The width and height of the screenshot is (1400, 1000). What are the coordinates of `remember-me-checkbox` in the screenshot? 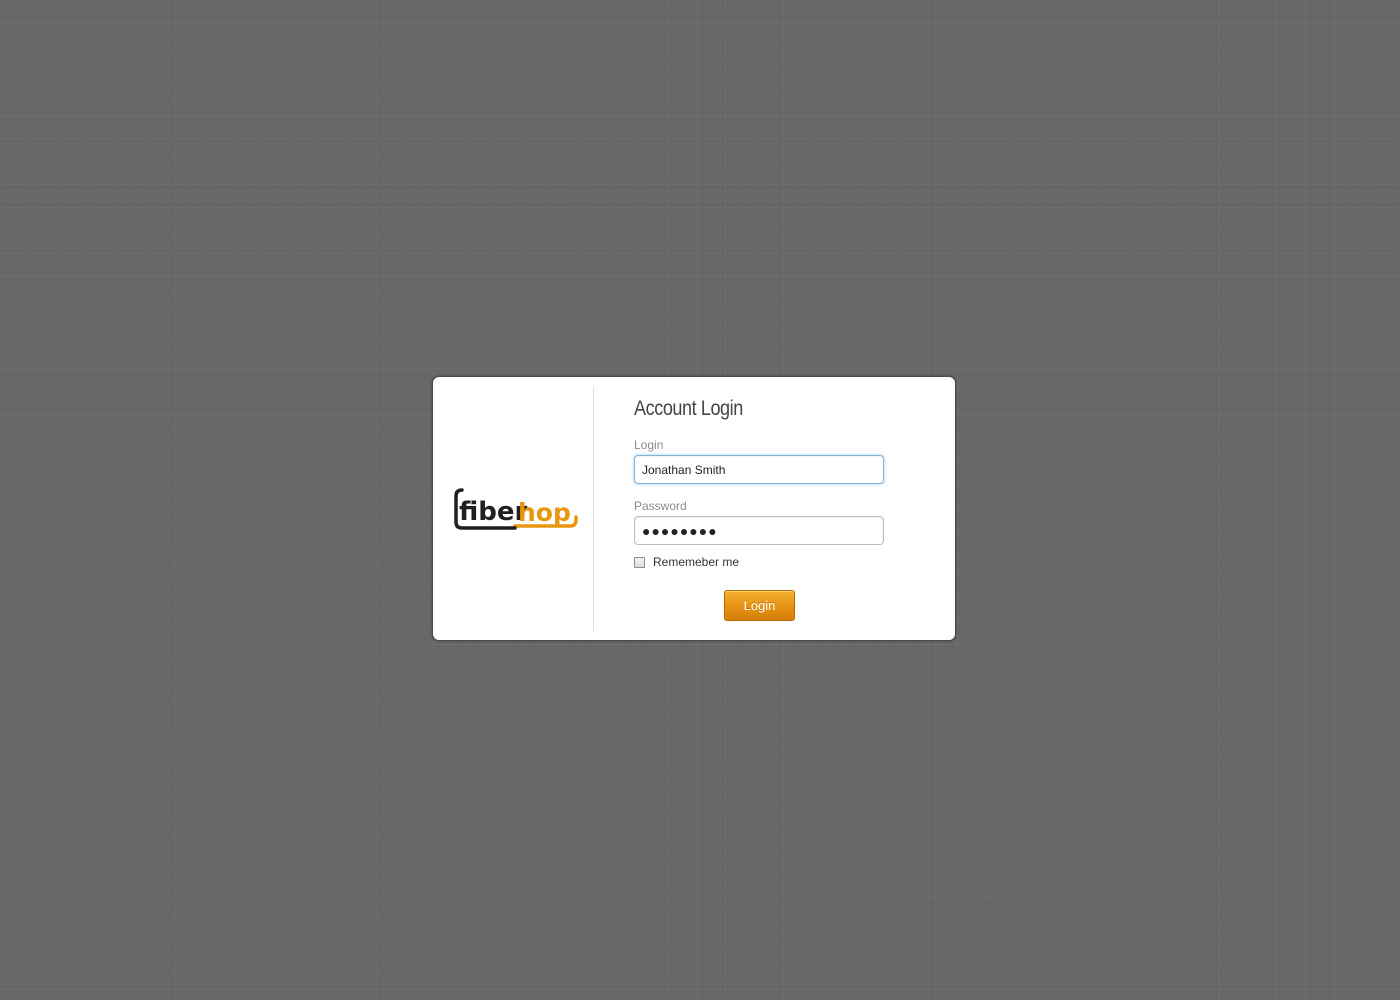 It's located at (639, 562).